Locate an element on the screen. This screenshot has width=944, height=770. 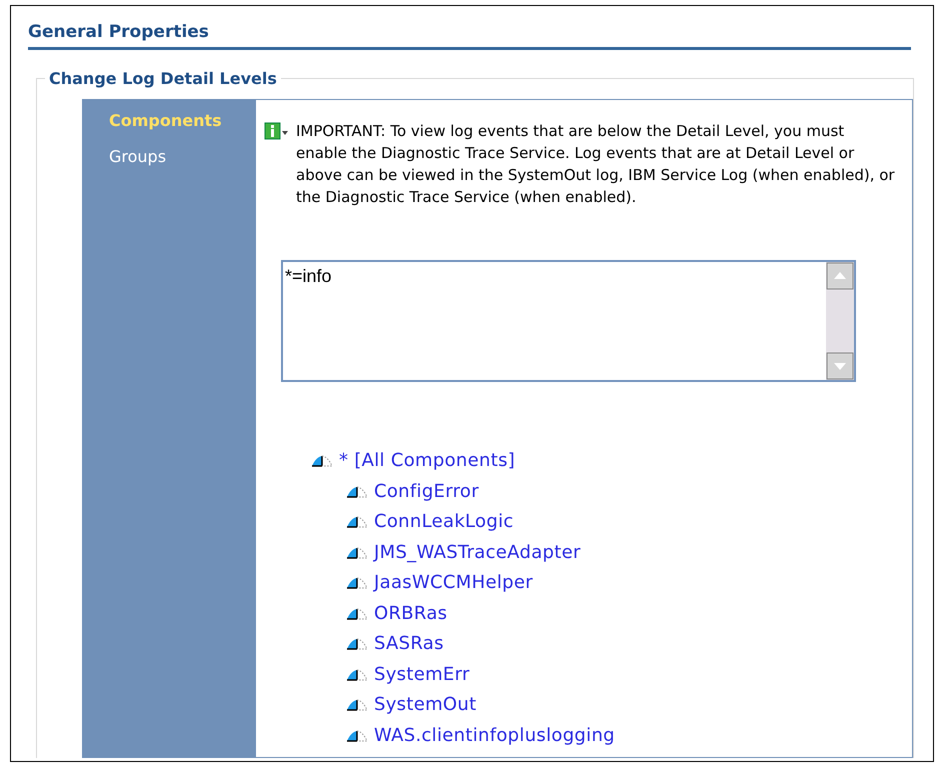
notice-text: IMPORTANT: To view log events that are below the Detail Level, you must enable the Diagnostic Trace Service. Log events that are at Detail Level or above can be viewed in the SystemOut log, IBM Service Log (when enabled), or the Diagnostic Trace Service (when enabled). is located at coordinates (596, 164).